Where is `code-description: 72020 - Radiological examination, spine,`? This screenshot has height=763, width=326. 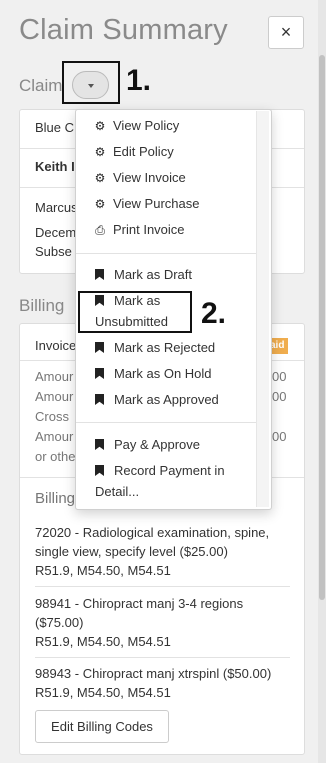
code-description: 72020 - Radiological examination, spine, is located at coordinates (152, 532).